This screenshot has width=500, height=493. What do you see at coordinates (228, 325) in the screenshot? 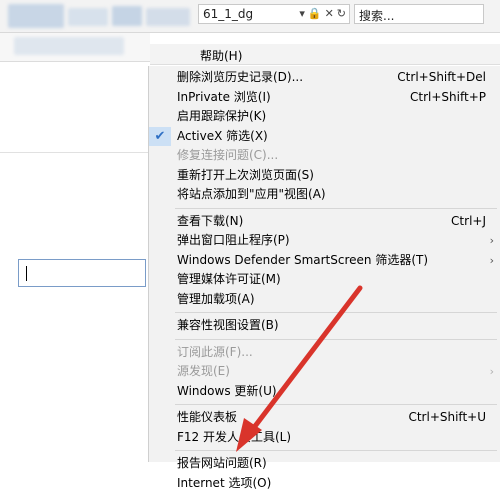
I see `menu-item-label: 兼容性视图设置(B)` at bounding box center [228, 325].